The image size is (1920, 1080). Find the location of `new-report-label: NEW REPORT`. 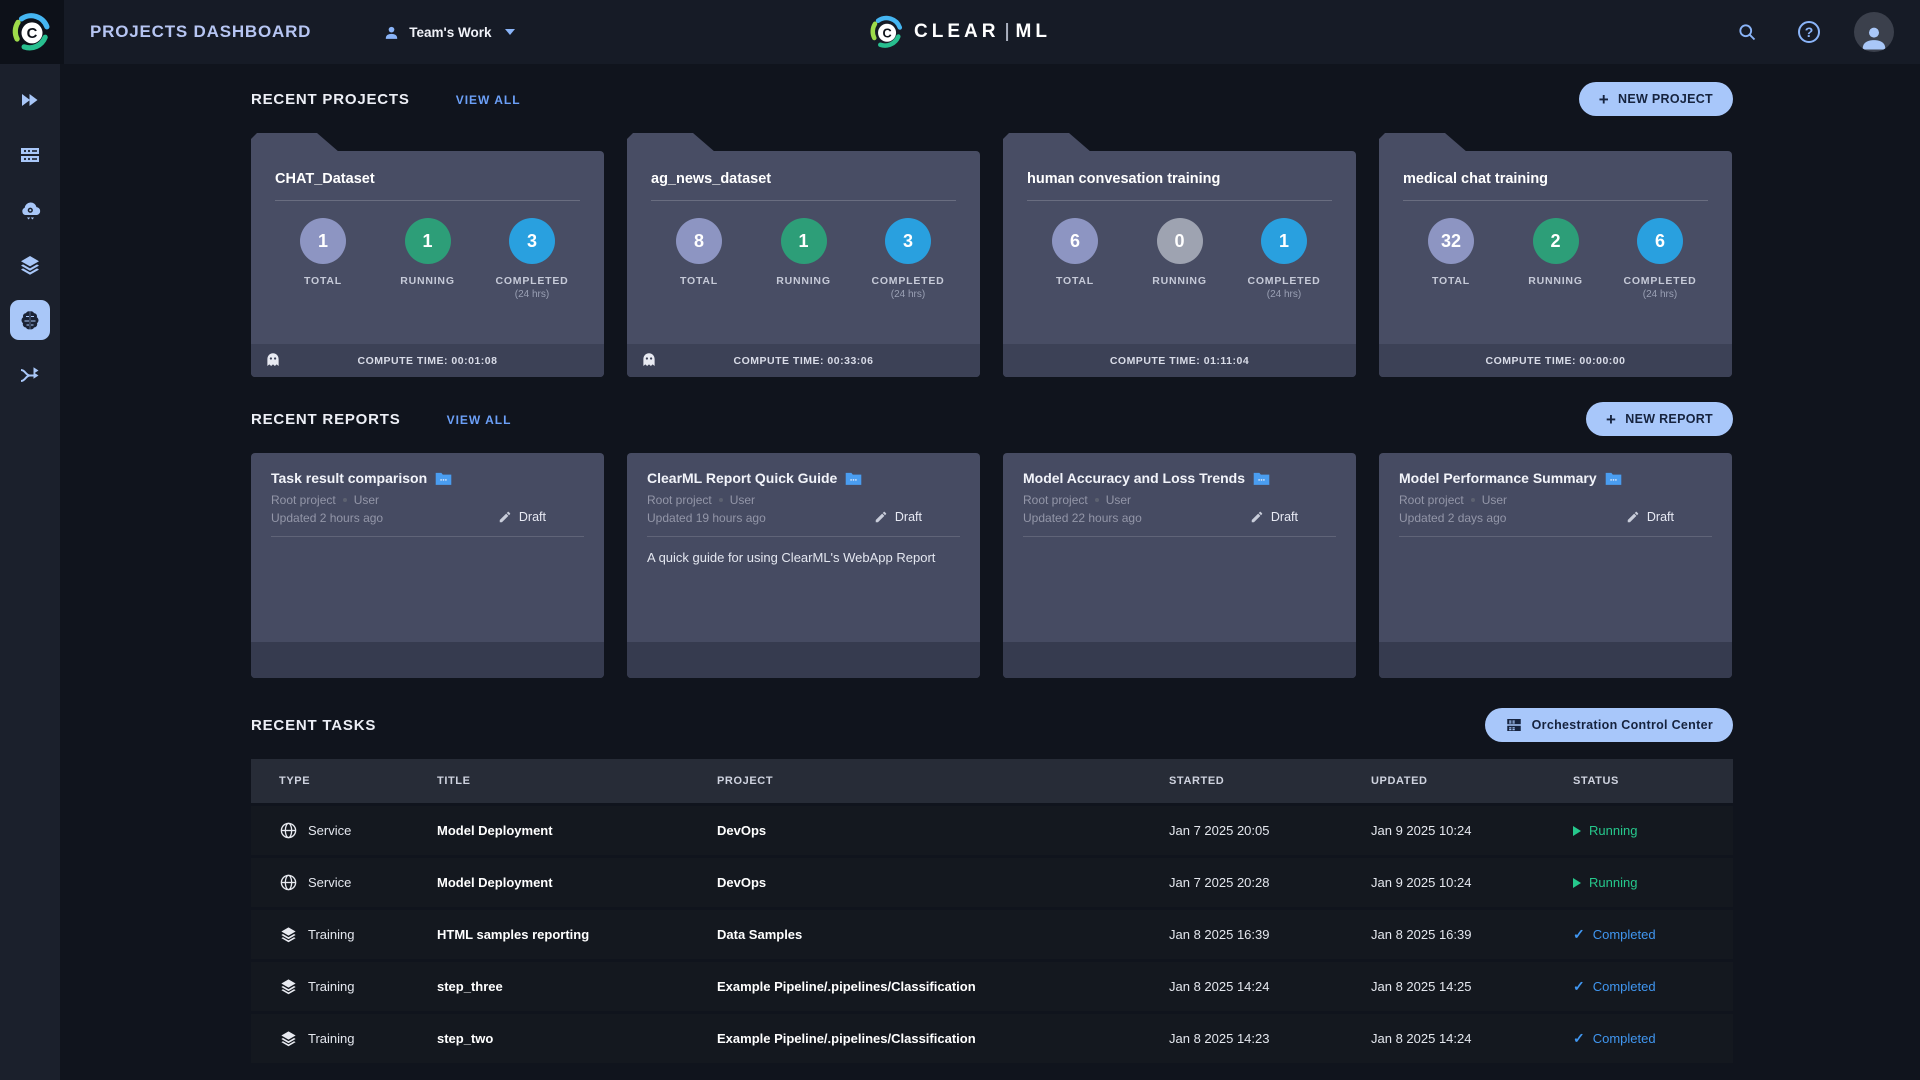

new-report-label: NEW REPORT is located at coordinates (1669, 419).